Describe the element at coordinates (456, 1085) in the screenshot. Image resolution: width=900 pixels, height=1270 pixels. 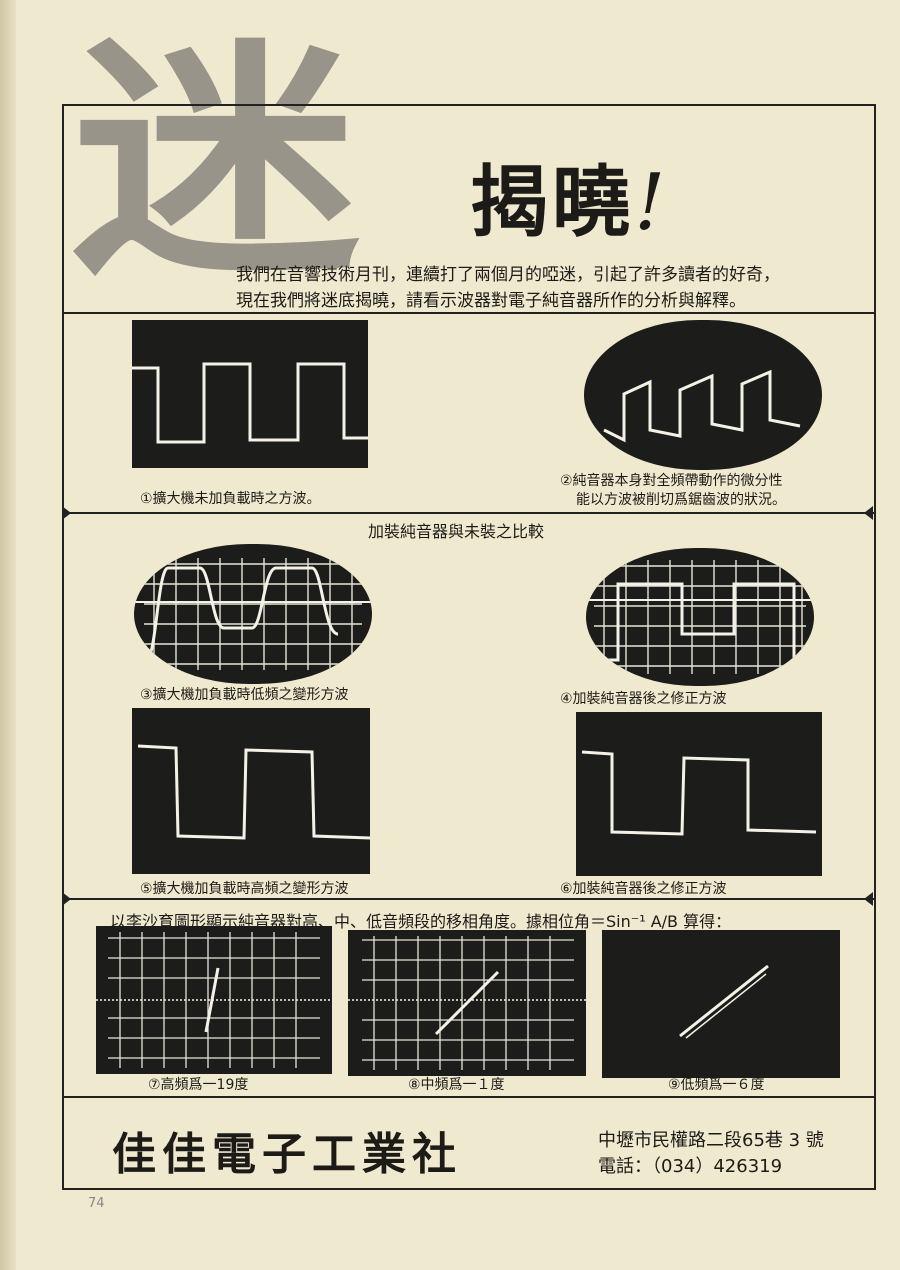
I see `caption-8: ⑧中頻爲一１度` at that location.